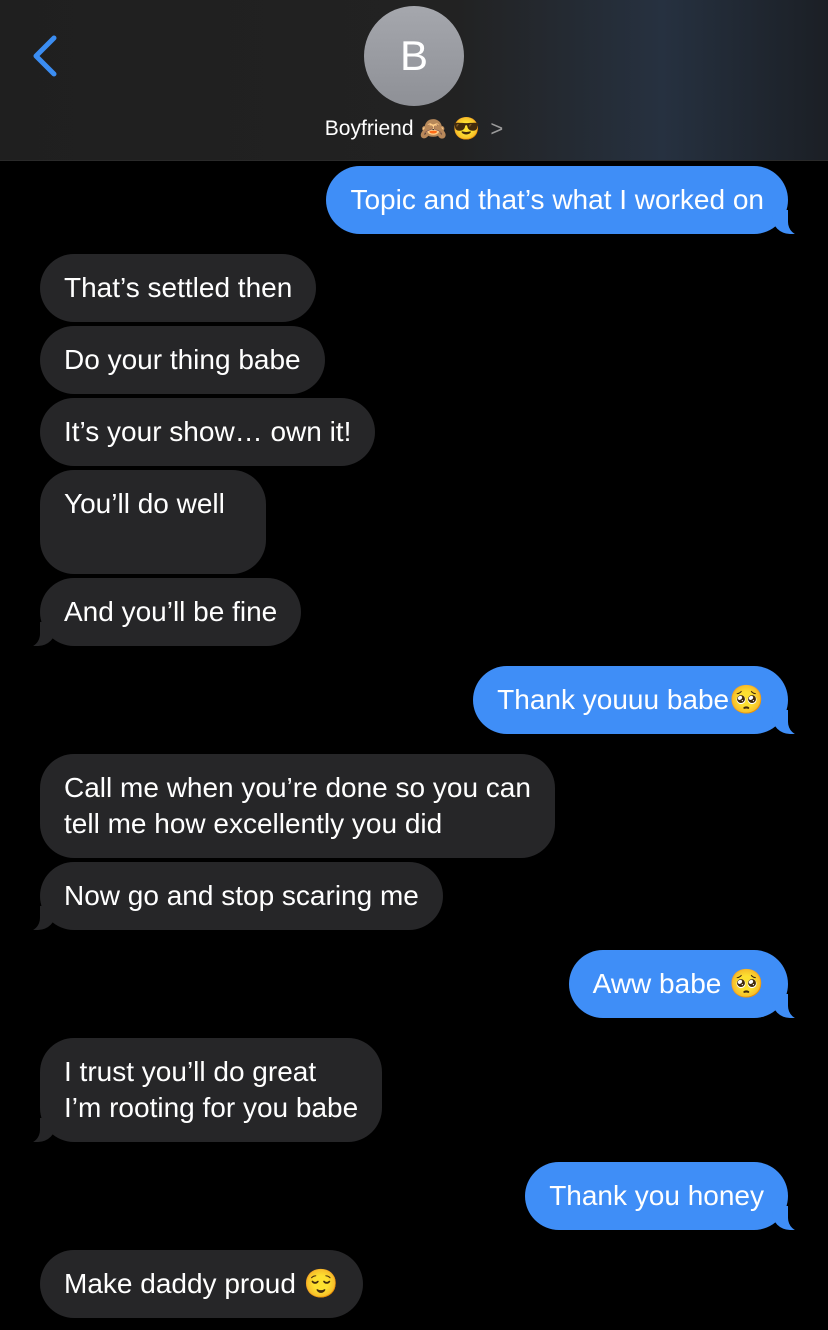 The image size is (828, 1330). I want to click on see-no-evil-monkey-emoji: 🙈, so click(433, 128).